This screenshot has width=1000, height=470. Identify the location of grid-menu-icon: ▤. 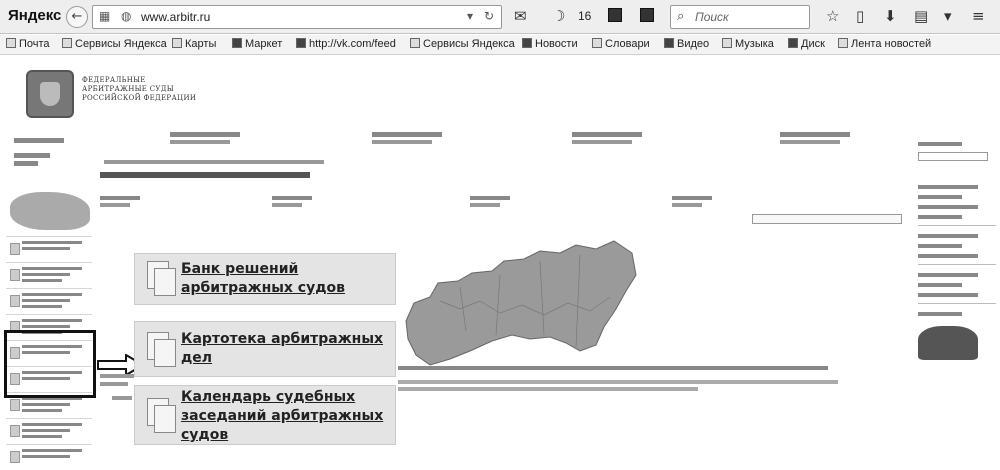
(921, 16).